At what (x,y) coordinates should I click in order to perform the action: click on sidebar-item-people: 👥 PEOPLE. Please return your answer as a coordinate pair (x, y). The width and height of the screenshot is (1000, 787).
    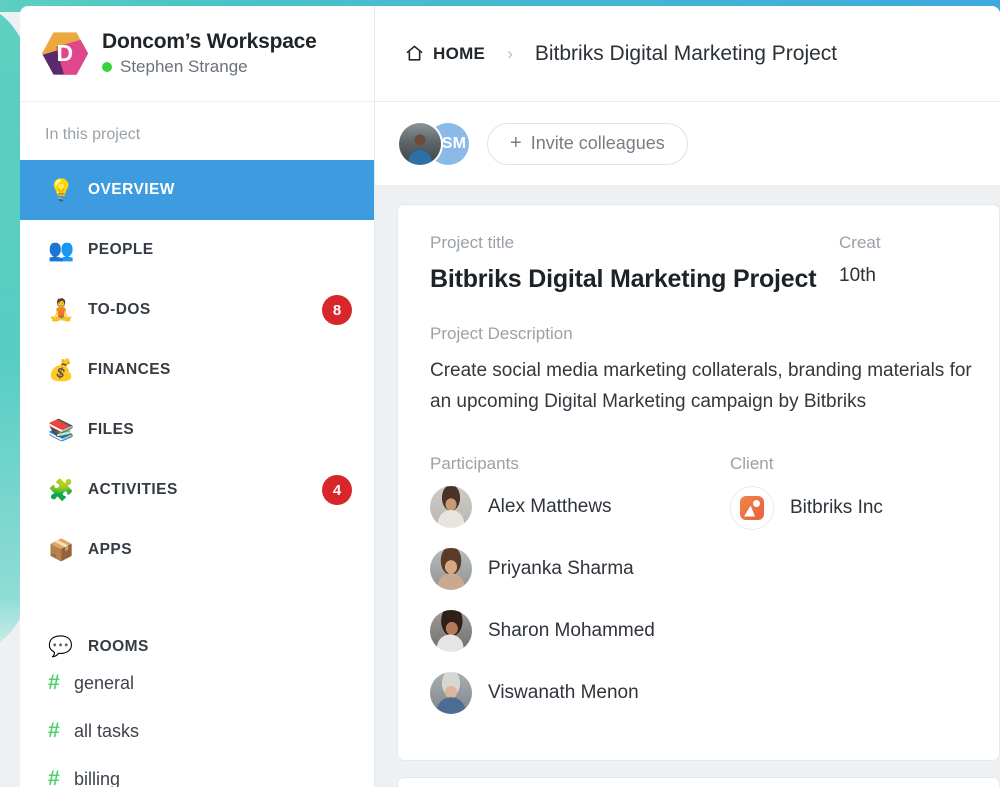
    Looking at the image, I should click on (197, 250).